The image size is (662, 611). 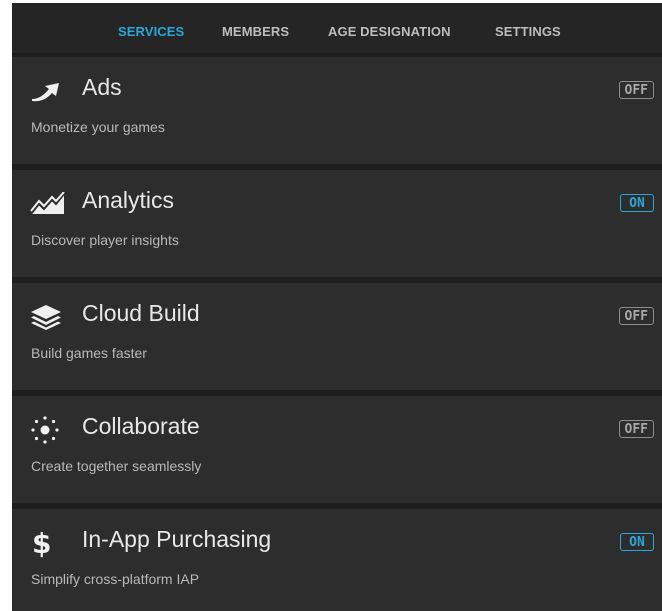 What do you see at coordinates (128, 200) in the screenshot?
I see `service-title: Analytics` at bounding box center [128, 200].